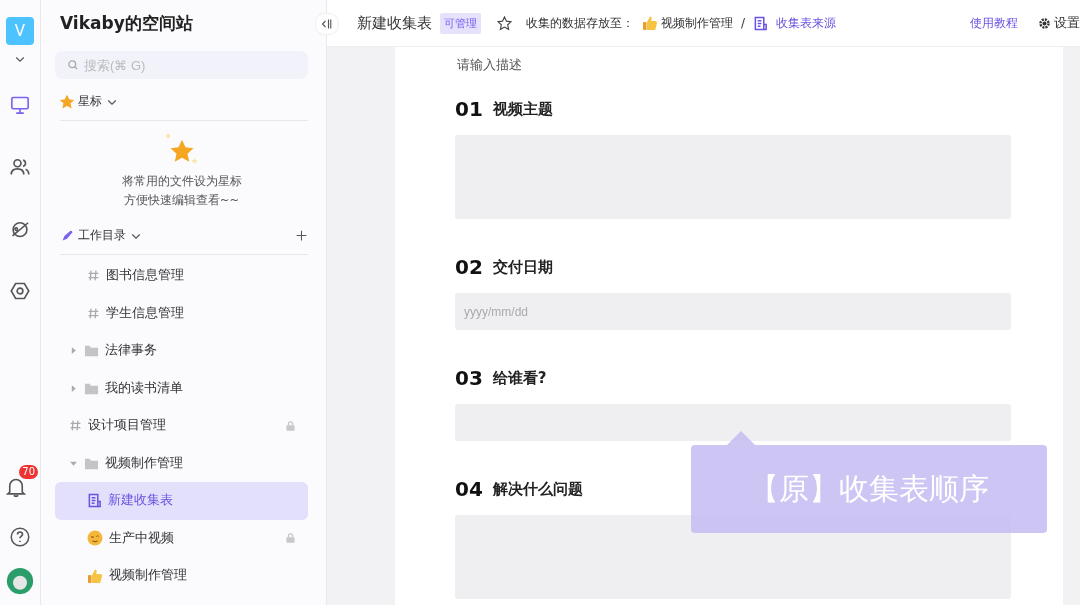  What do you see at coordinates (733, 311) in the screenshot?
I see `date-field: yyyy/mm/dd` at bounding box center [733, 311].